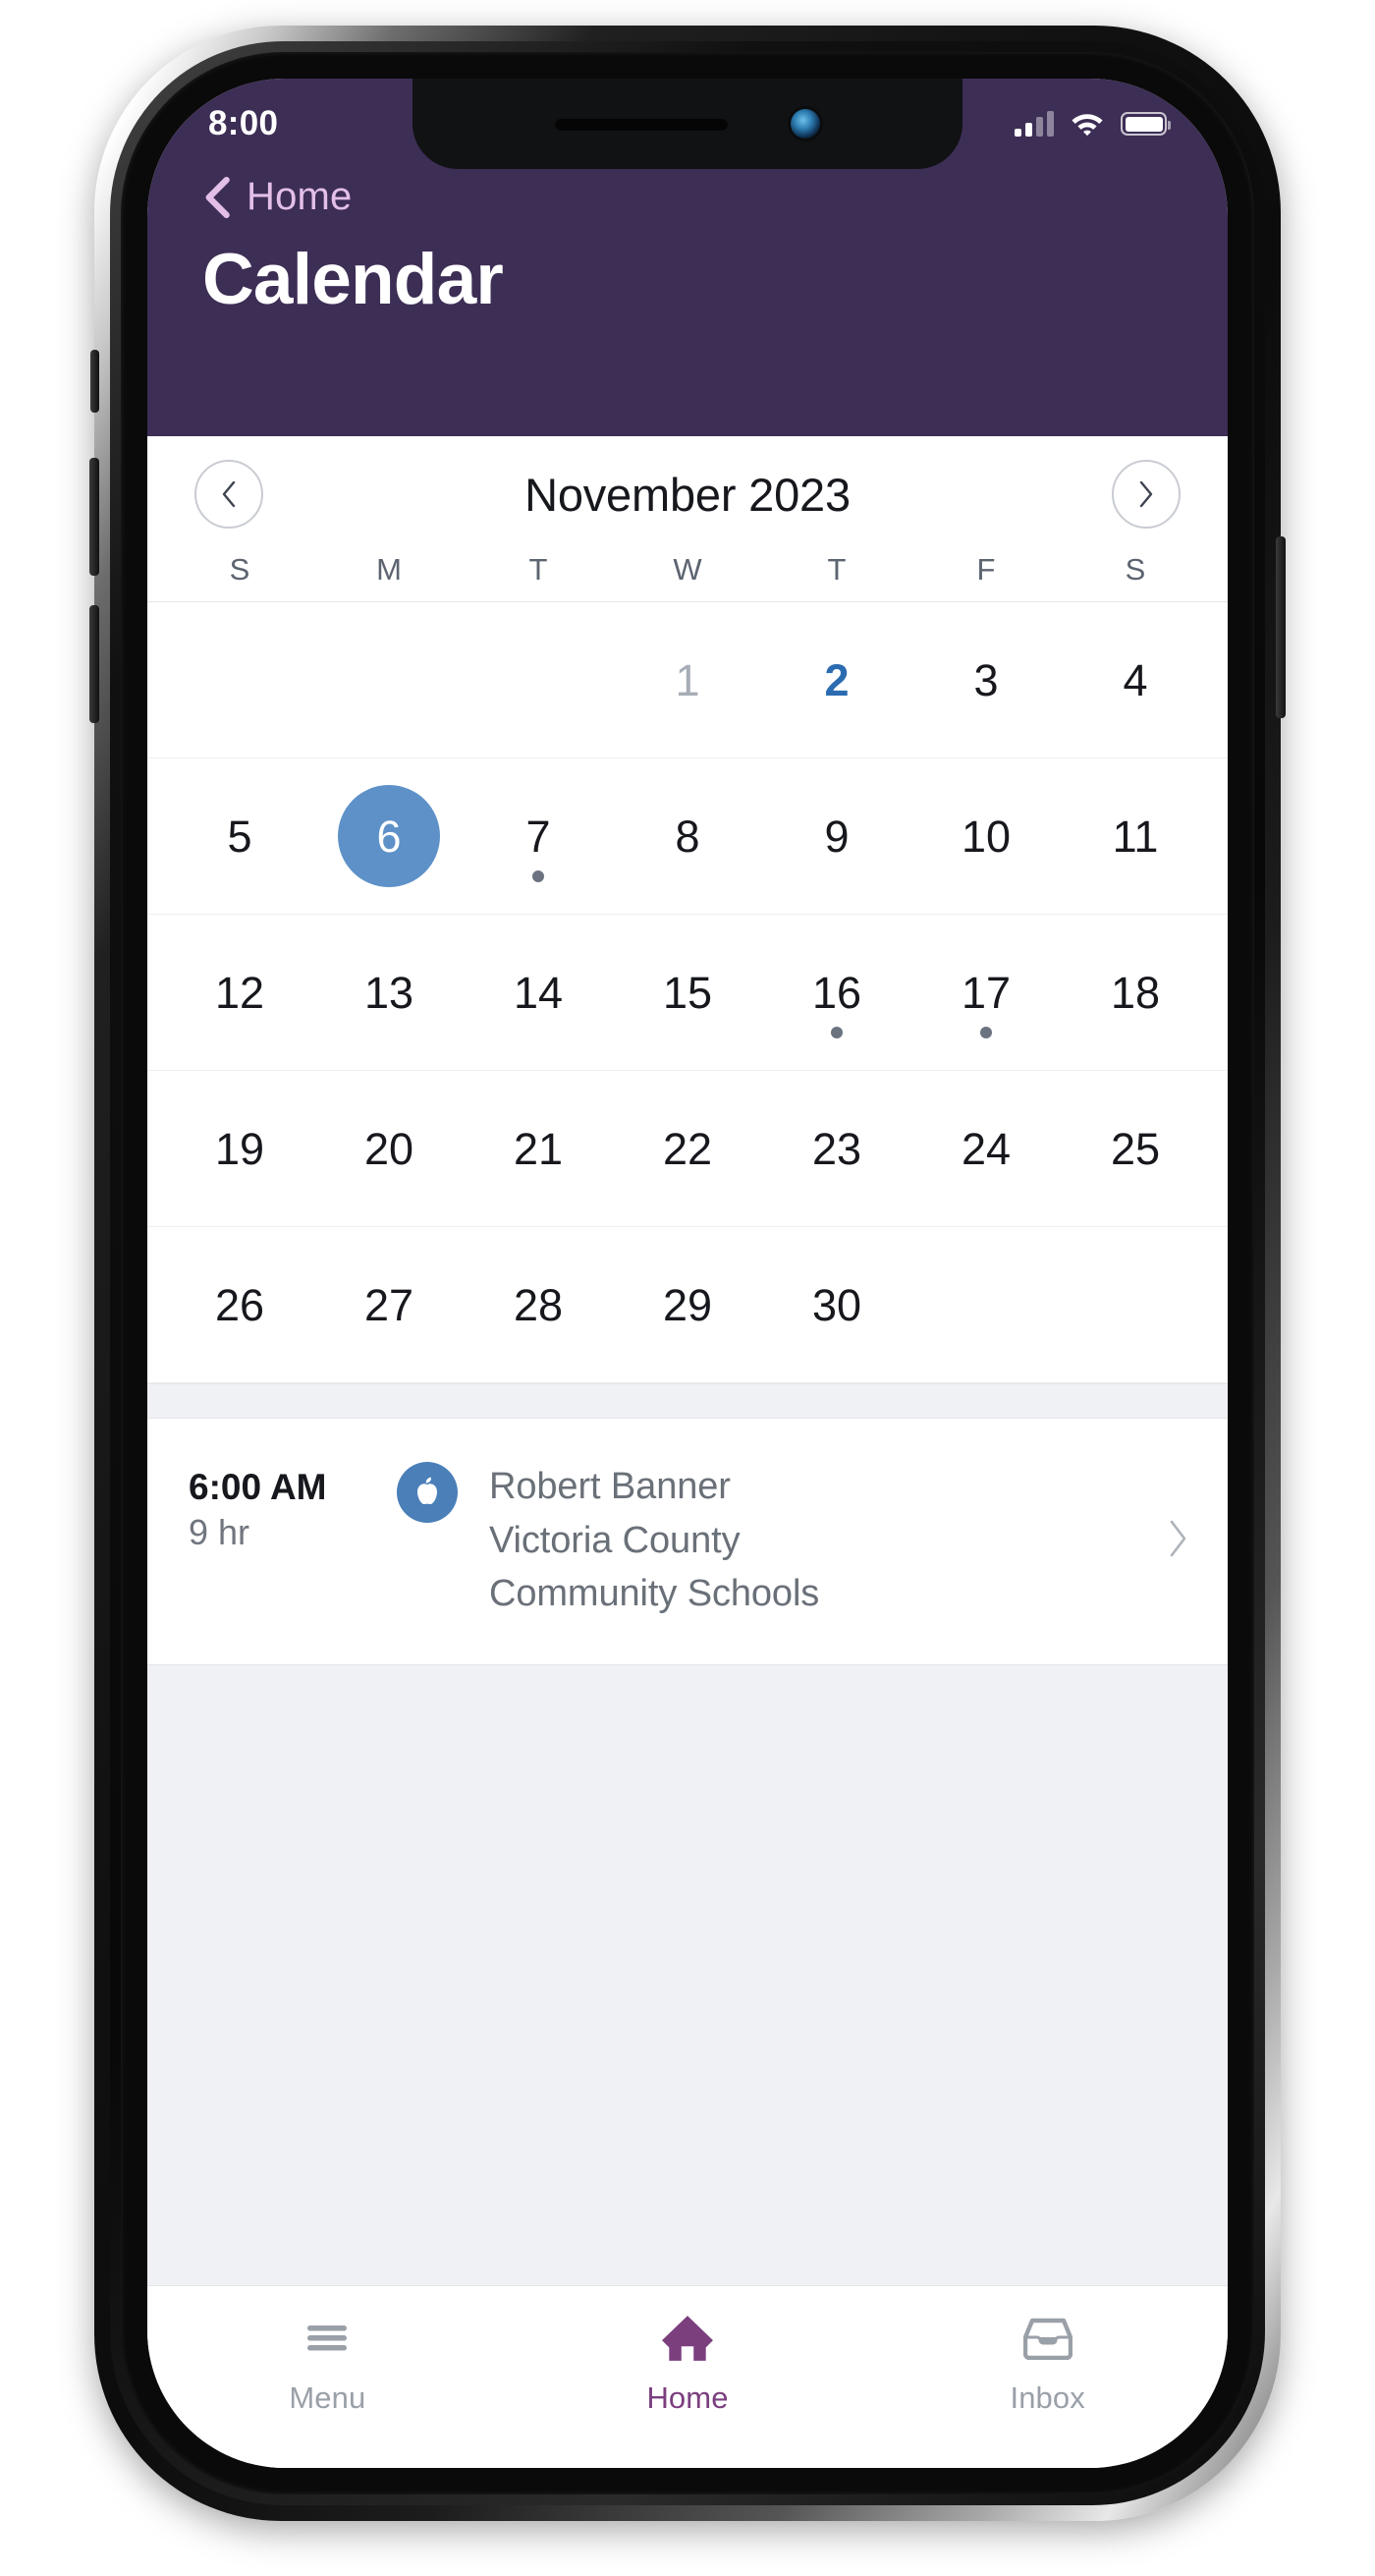  I want to click on page-title: Calendar, so click(353, 279).